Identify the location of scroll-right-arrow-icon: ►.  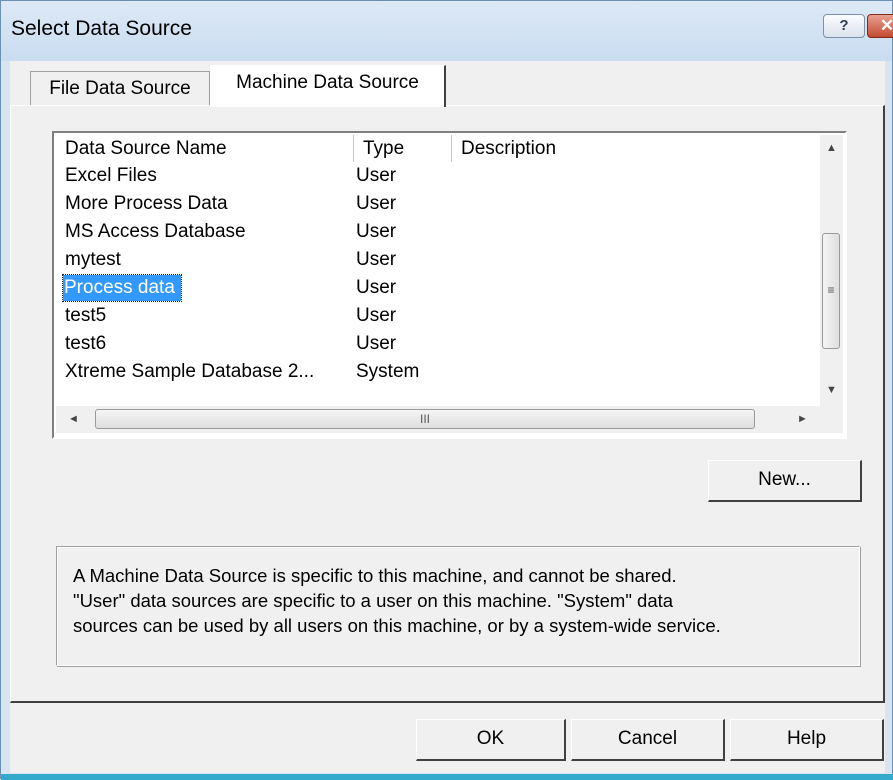
(802, 419).